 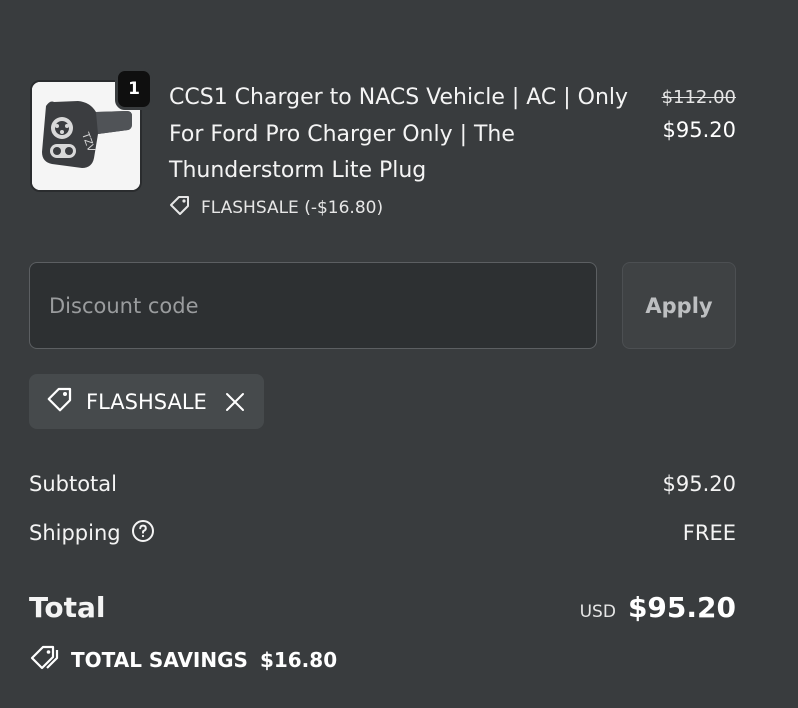 I want to click on currency-code: USD, so click(x=597, y=611).